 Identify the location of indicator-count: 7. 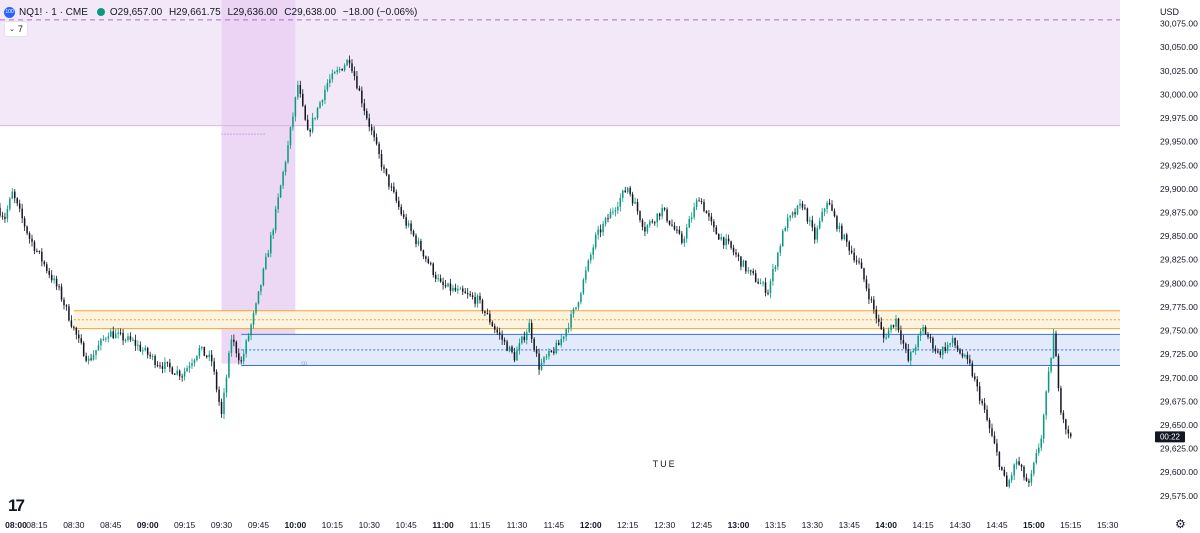
(20, 29).